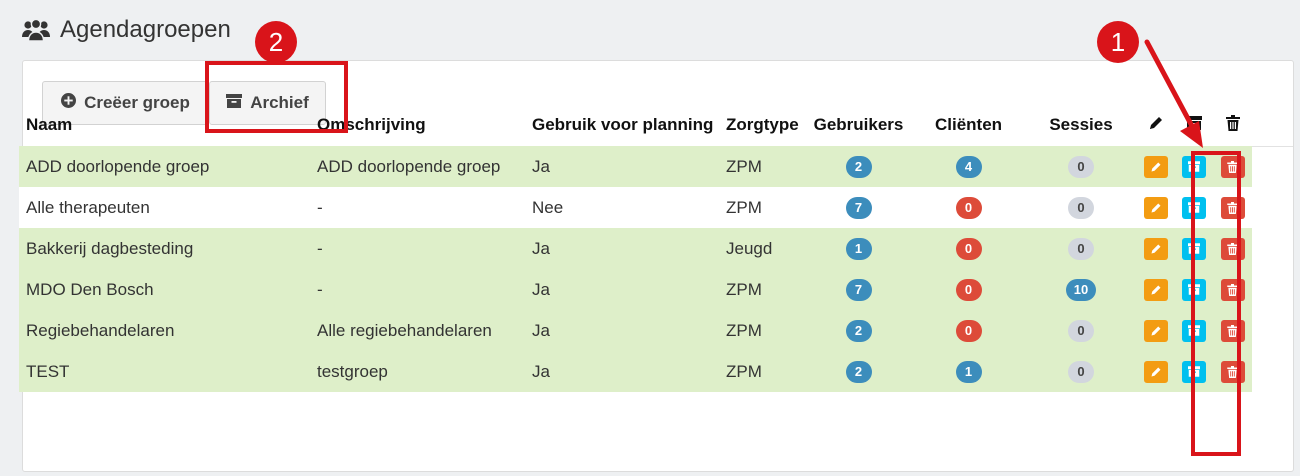 The image size is (1300, 476). What do you see at coordinates (164, 371) in the screenshot?
I see `cell-naam: TEST` at bounding box center [164, 371].